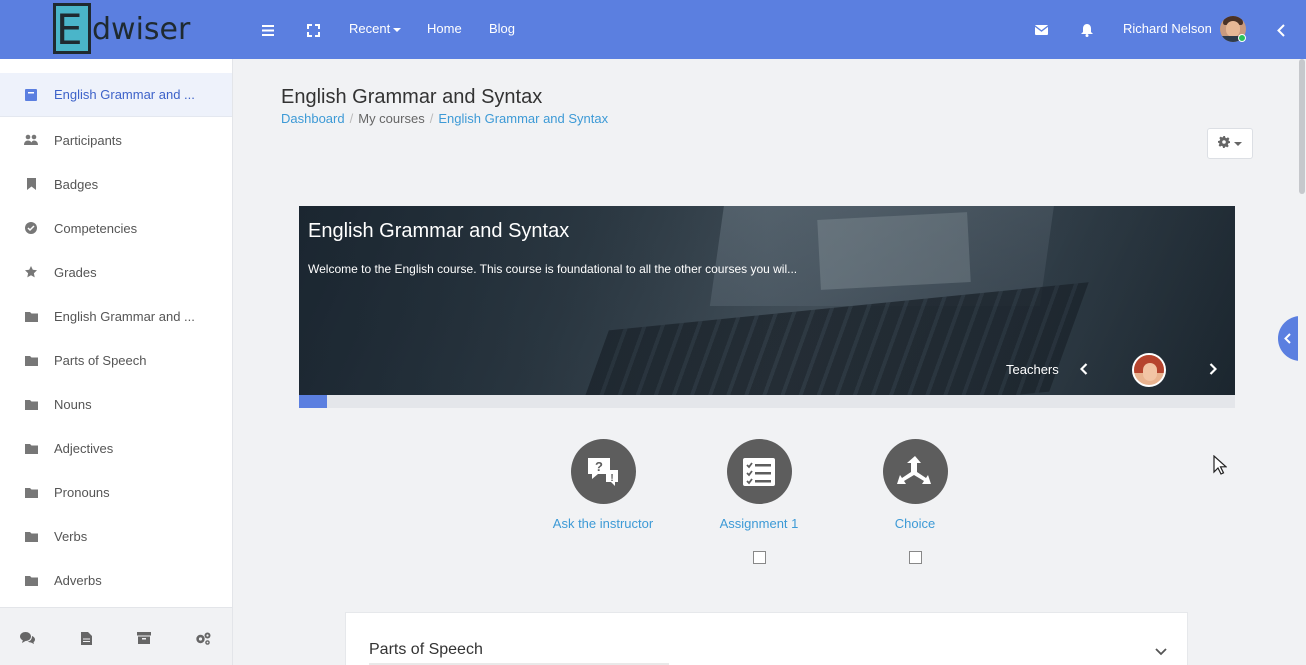 This screenshot has width=1306, height=665. Describe the element at coordinates (1149, 370) in the screenshot. I see `teacher-avatar` at that location.